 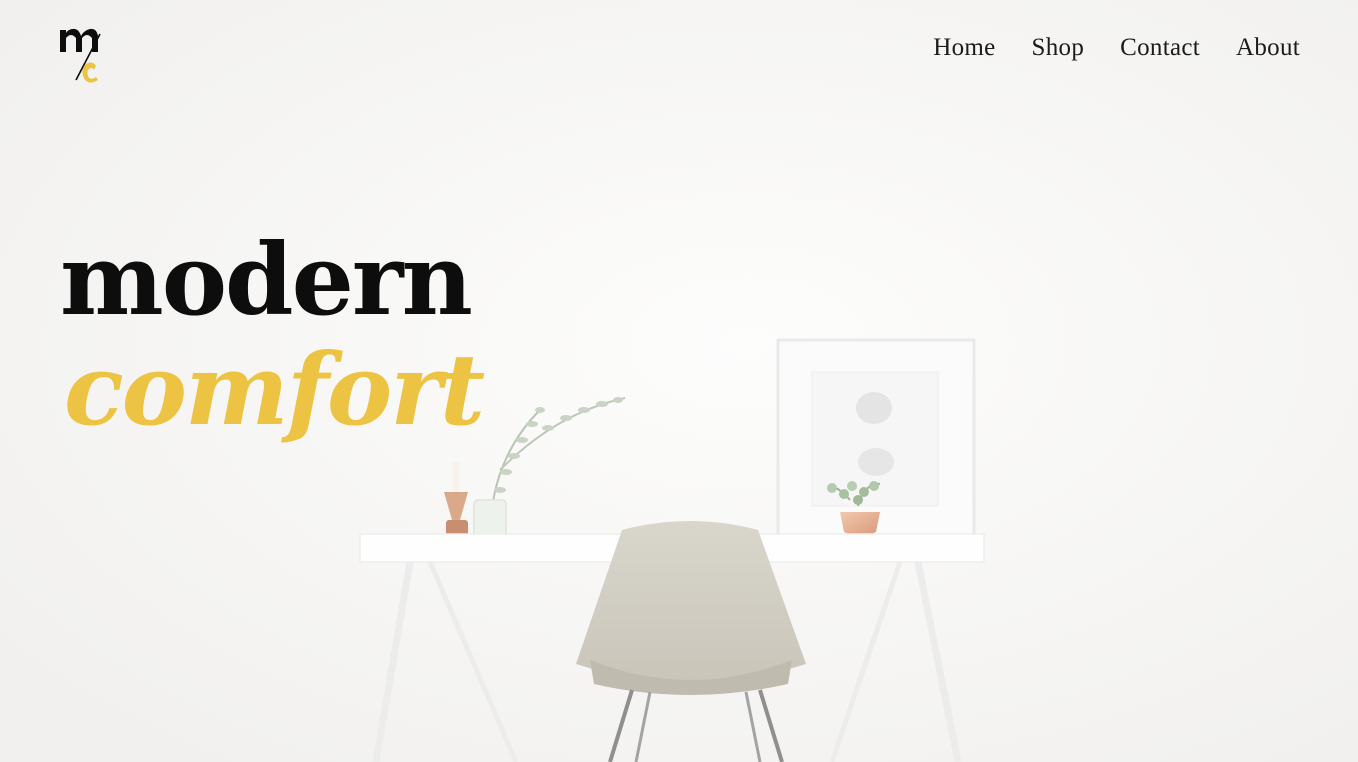 I want to click on hero-headline: modern comfort, so click(x=272, y=335).